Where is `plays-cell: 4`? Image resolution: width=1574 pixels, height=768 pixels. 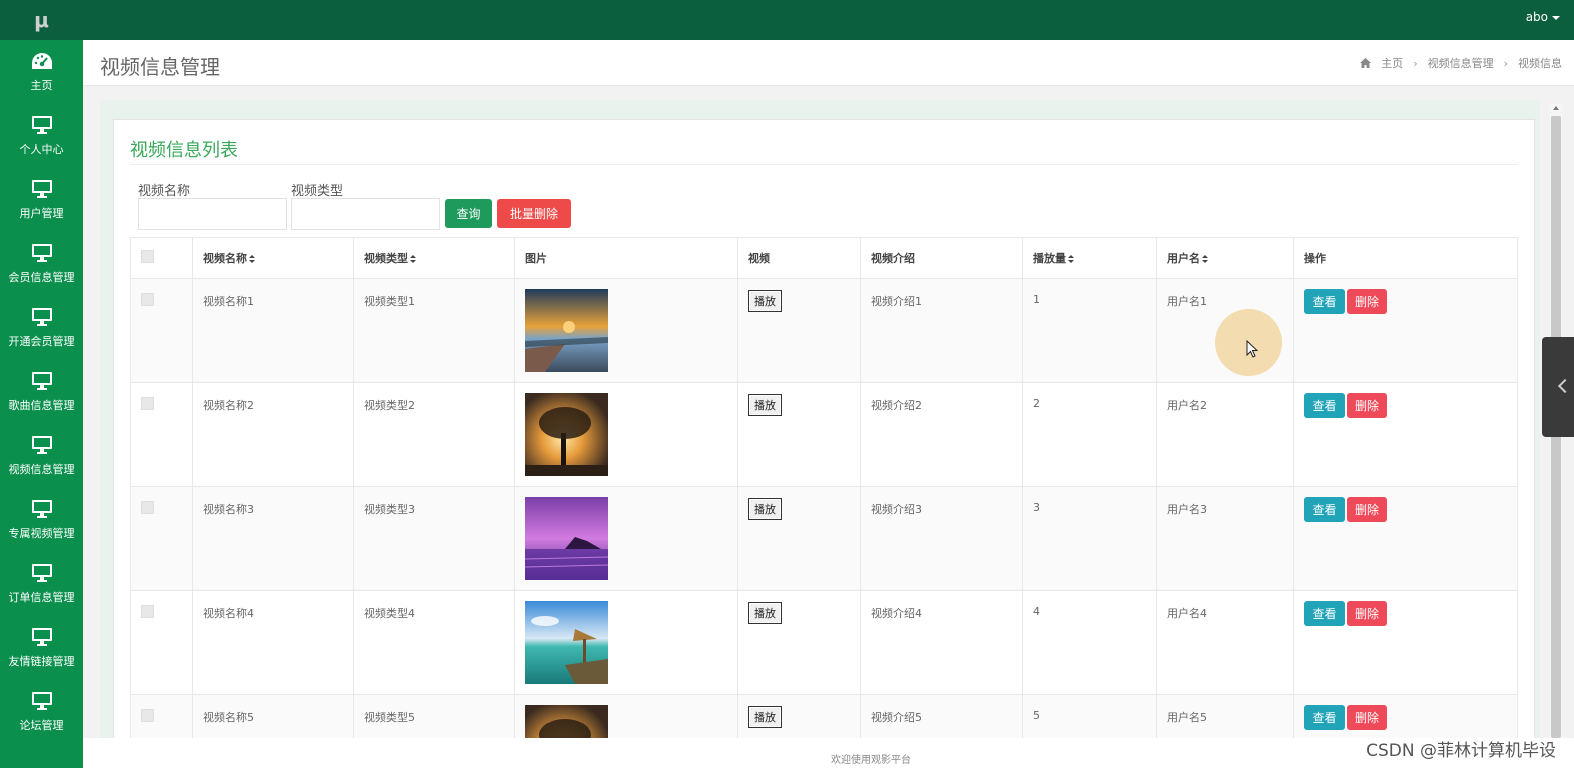 plays-cell: 4 is located at coordinates (1089, 642).